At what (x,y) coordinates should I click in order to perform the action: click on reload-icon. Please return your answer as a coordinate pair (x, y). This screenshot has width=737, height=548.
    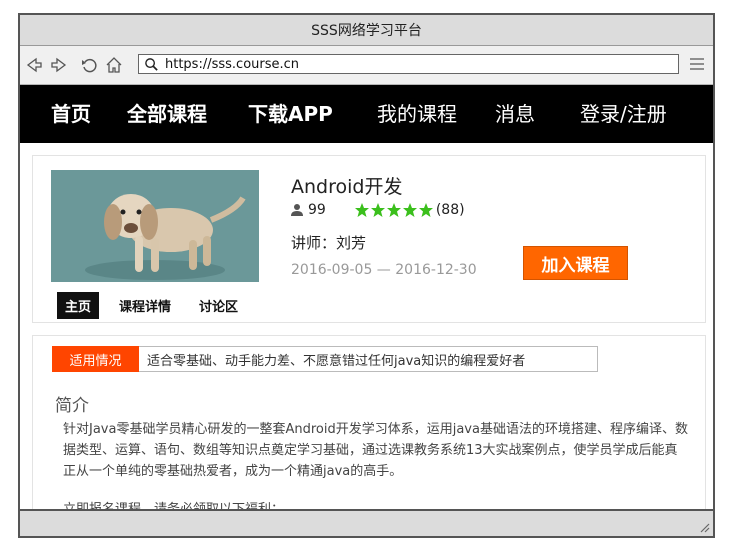
    Looking at the image, I should click on (89, 65).